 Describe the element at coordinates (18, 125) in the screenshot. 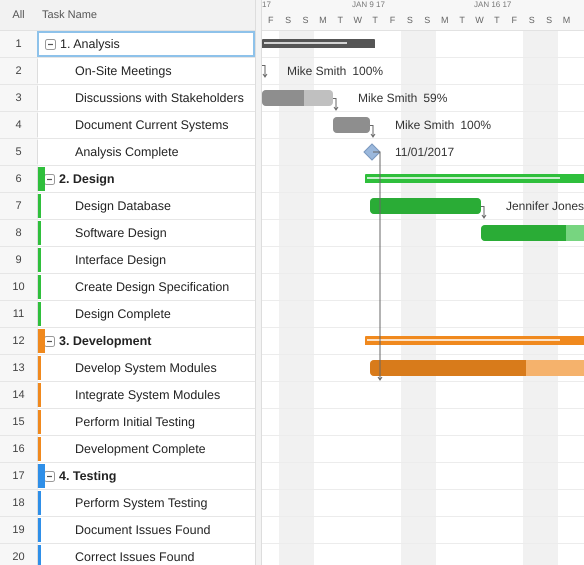

I see `row-number: 4` at that location.